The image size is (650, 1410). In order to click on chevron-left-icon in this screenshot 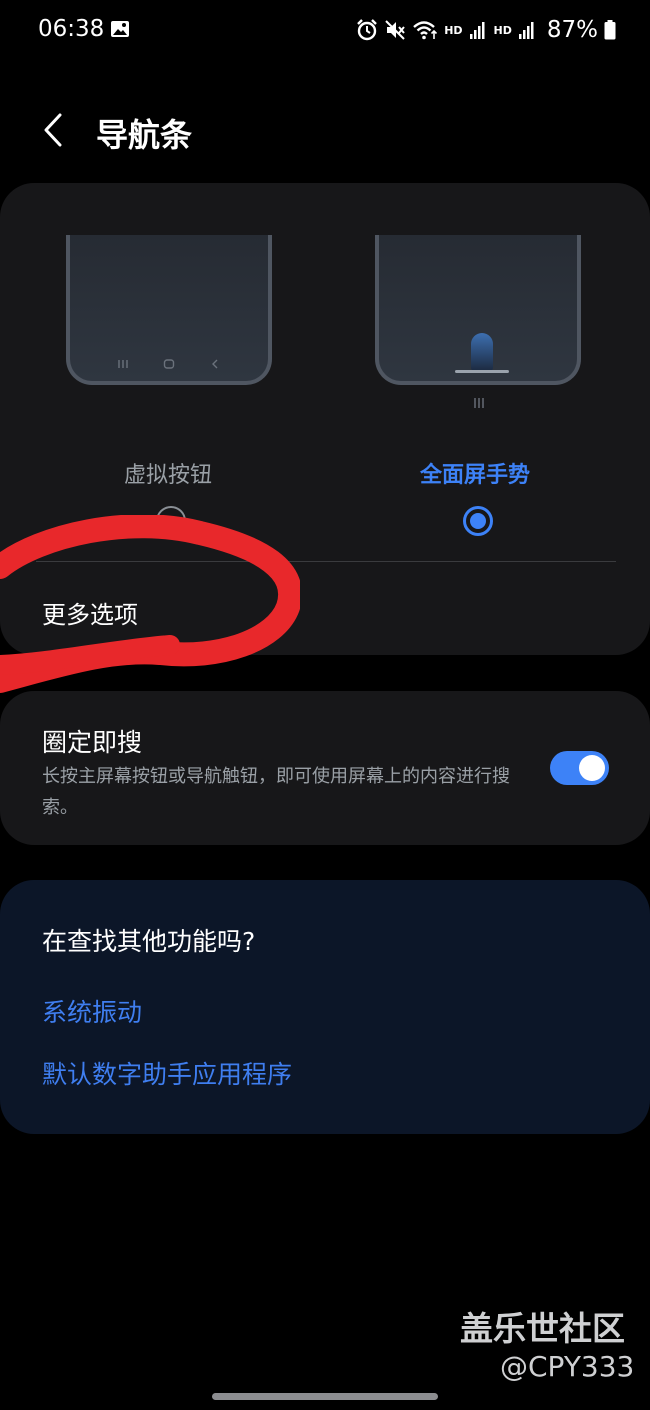, I will do `click(53, 130)`.